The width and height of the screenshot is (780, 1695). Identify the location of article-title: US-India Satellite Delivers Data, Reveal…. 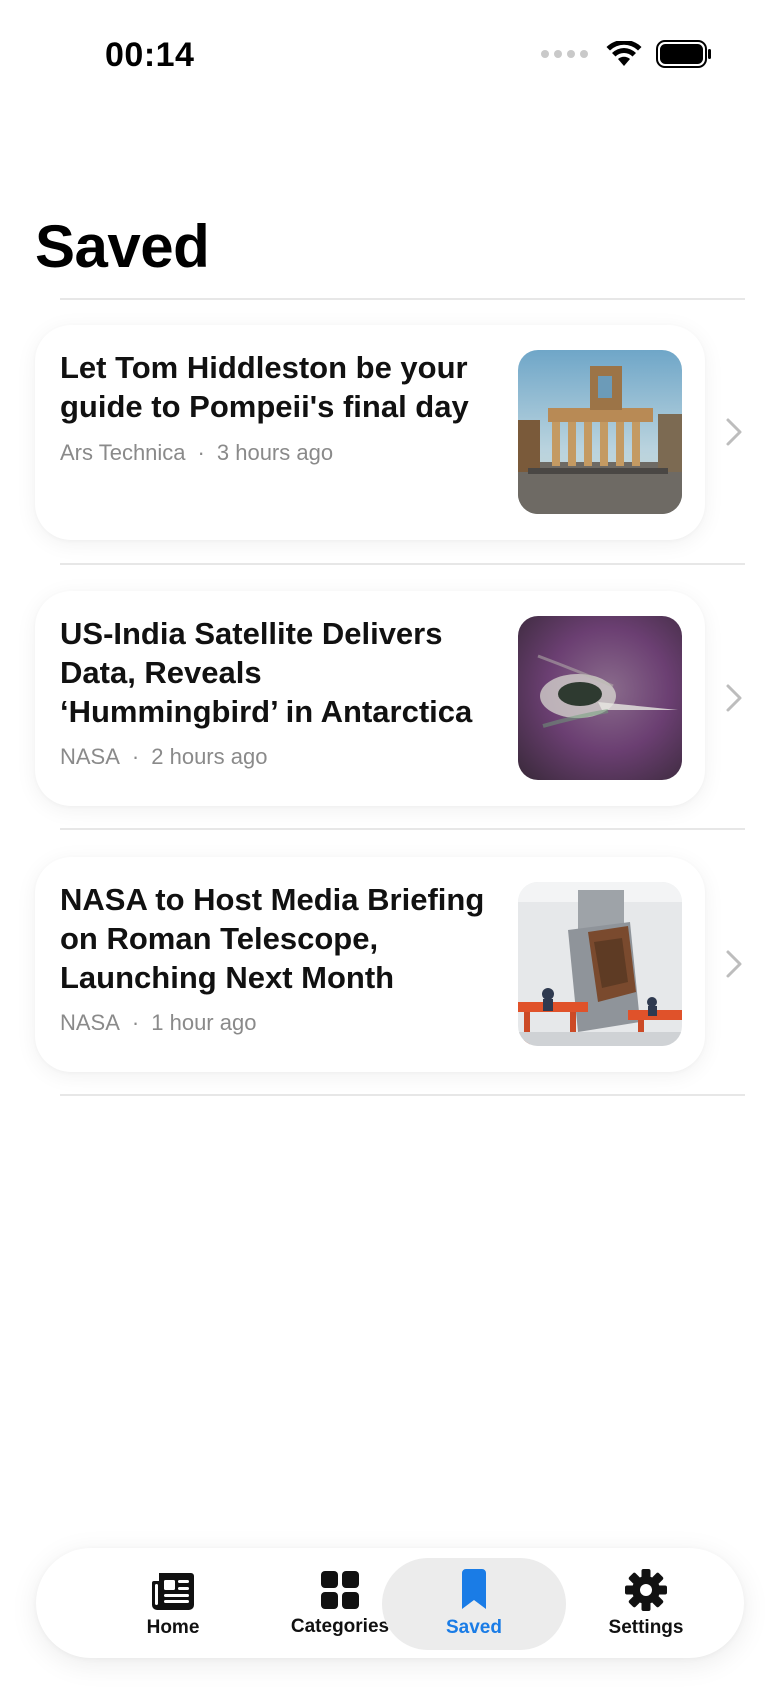
(266, 672).